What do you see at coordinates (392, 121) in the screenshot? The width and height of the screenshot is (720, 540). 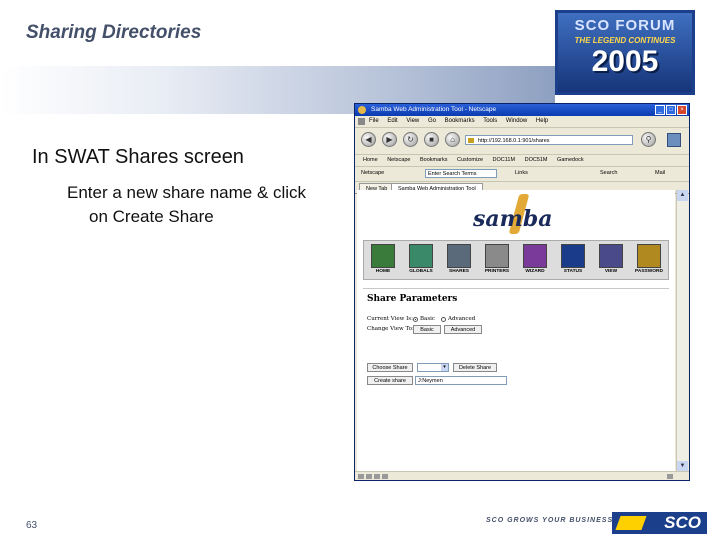 I see `menu-edit: Edit` at bounding box center [392, 121].